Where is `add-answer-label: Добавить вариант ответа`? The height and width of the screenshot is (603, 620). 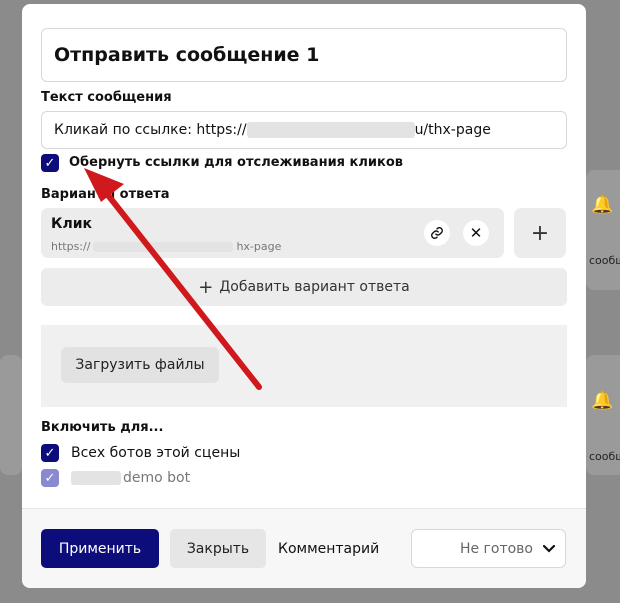 add-answer-label: Добавить вариант ответа is located at coordinates (314, 287).